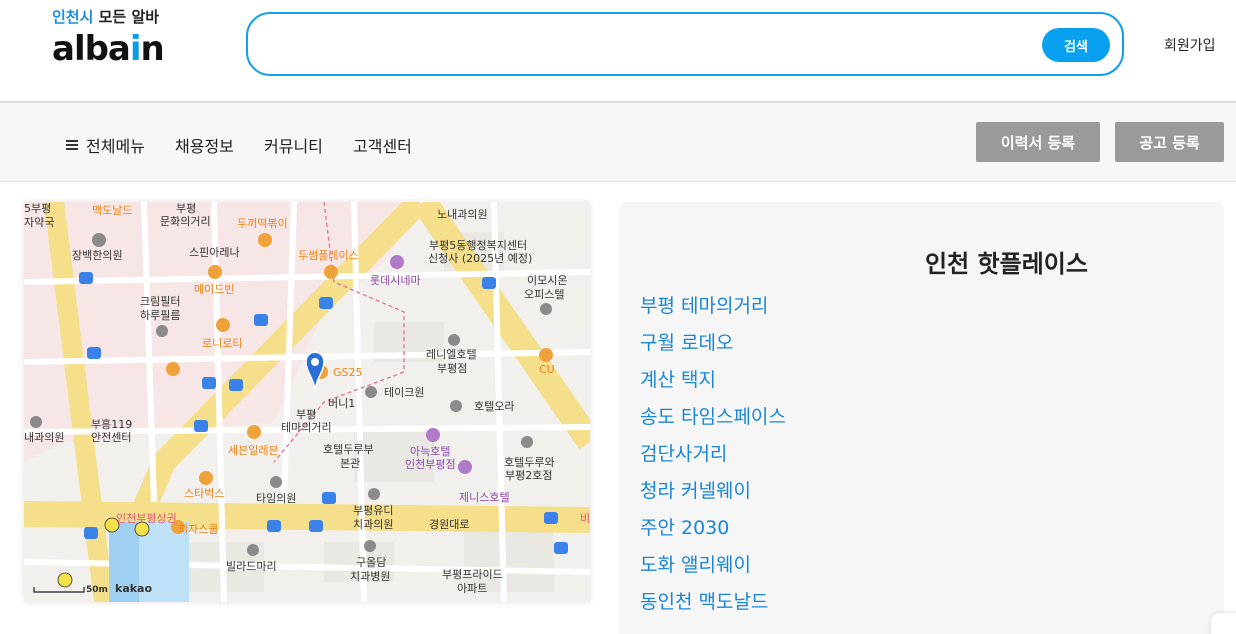 This screenshot has width=1236, height=634. What do you see at coordinates (544, 294) in the screenshot?
I see `map-label: 오피스텔` at bounding box center [544, 294].